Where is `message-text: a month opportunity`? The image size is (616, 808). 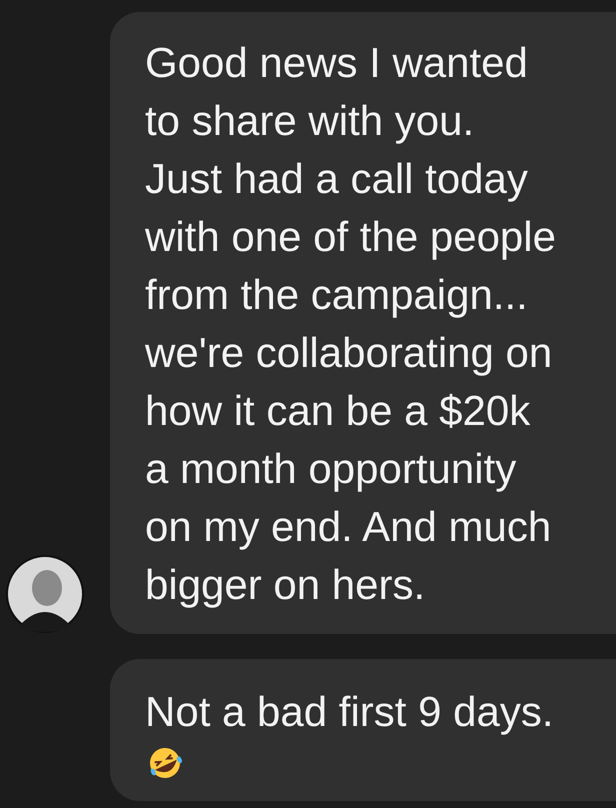 message-text: a month opportunity is located at coordinates (330, 469).